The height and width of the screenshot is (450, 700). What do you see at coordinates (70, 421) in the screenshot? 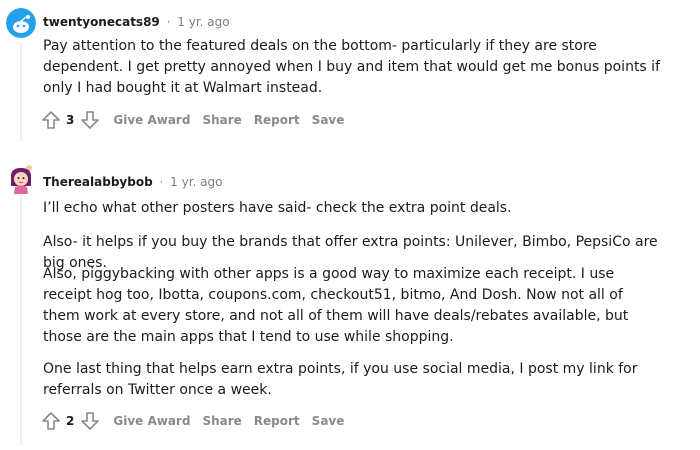
I see `vote-score: 2` at bounding box center [70, 421].